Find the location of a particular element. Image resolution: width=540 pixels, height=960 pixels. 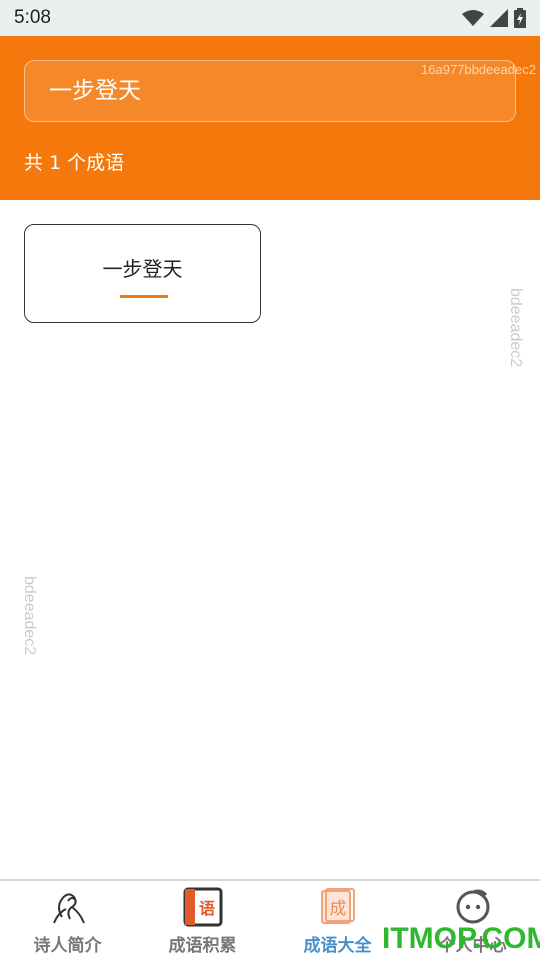

result-count: 共 1 个成语 is located at coordinates (74, 163).